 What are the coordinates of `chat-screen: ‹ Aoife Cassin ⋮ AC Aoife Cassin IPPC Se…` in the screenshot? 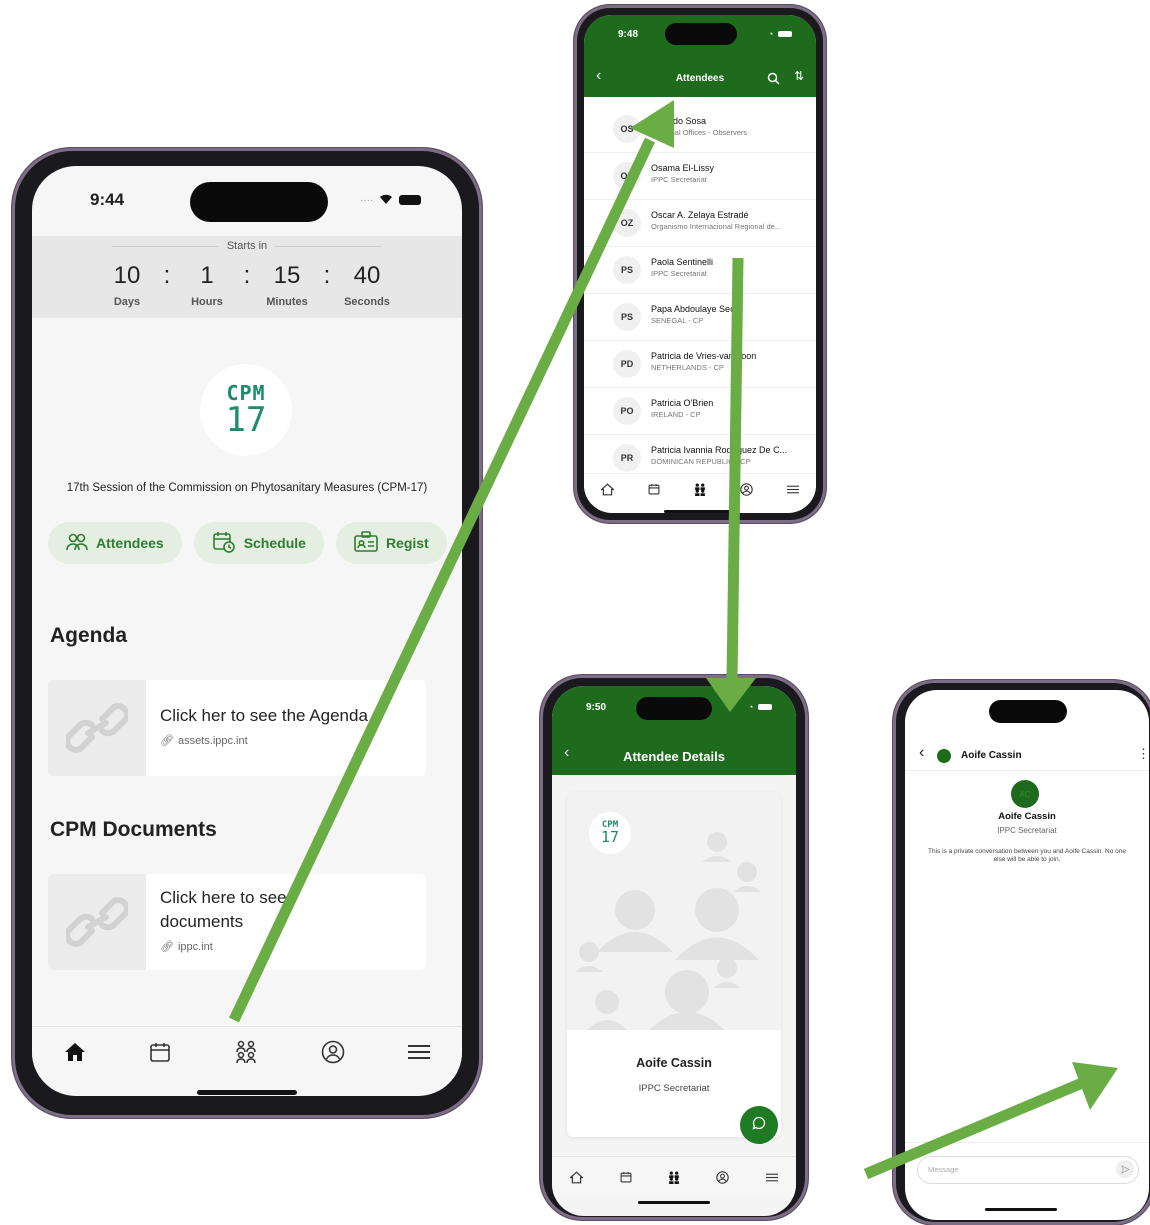 It's located at (1027, 955).